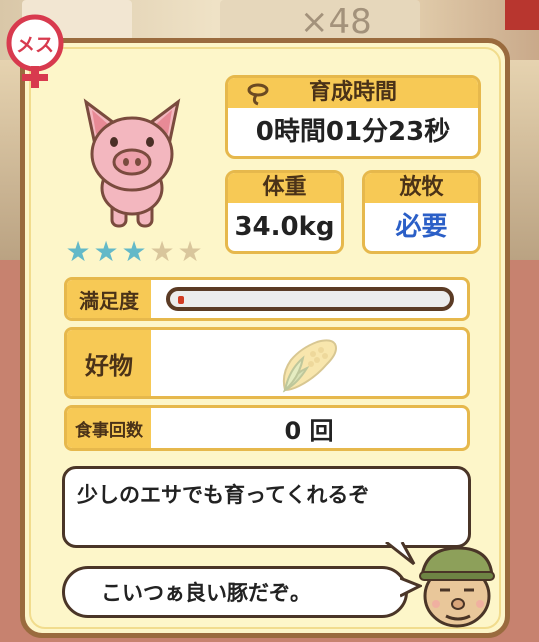 Image resolution: width=539 pixels, height=642 pixels. What do you see at coordinates (421, 227) in the screenshot?
I see `grazing-value: 必要` at bounding box center [421, 227].